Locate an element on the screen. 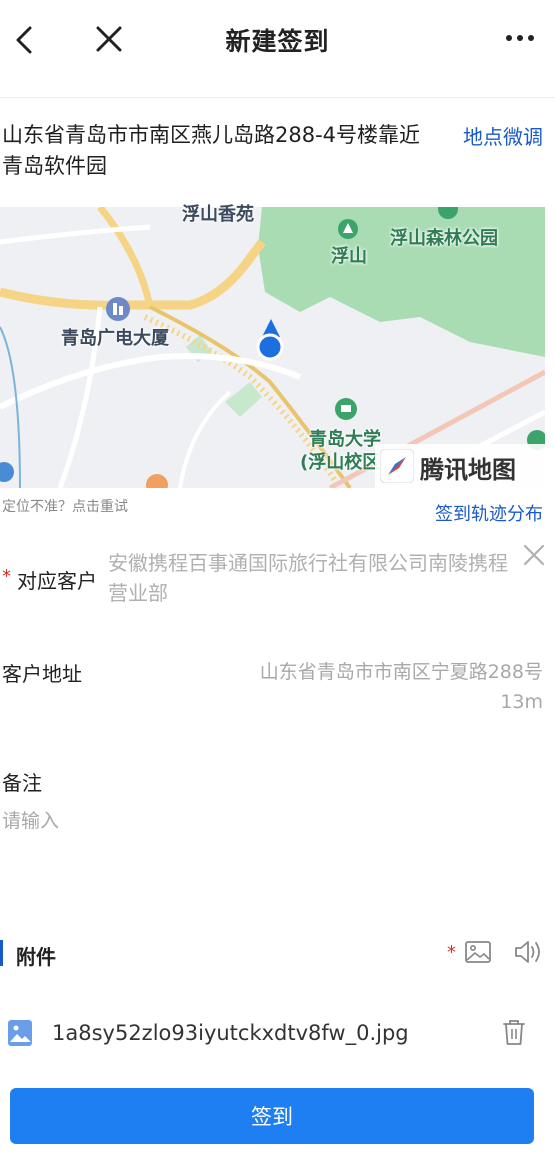 This screenshot has height=1159, width=555. page-title: 新建签到 is located at coordinates (277, 41).